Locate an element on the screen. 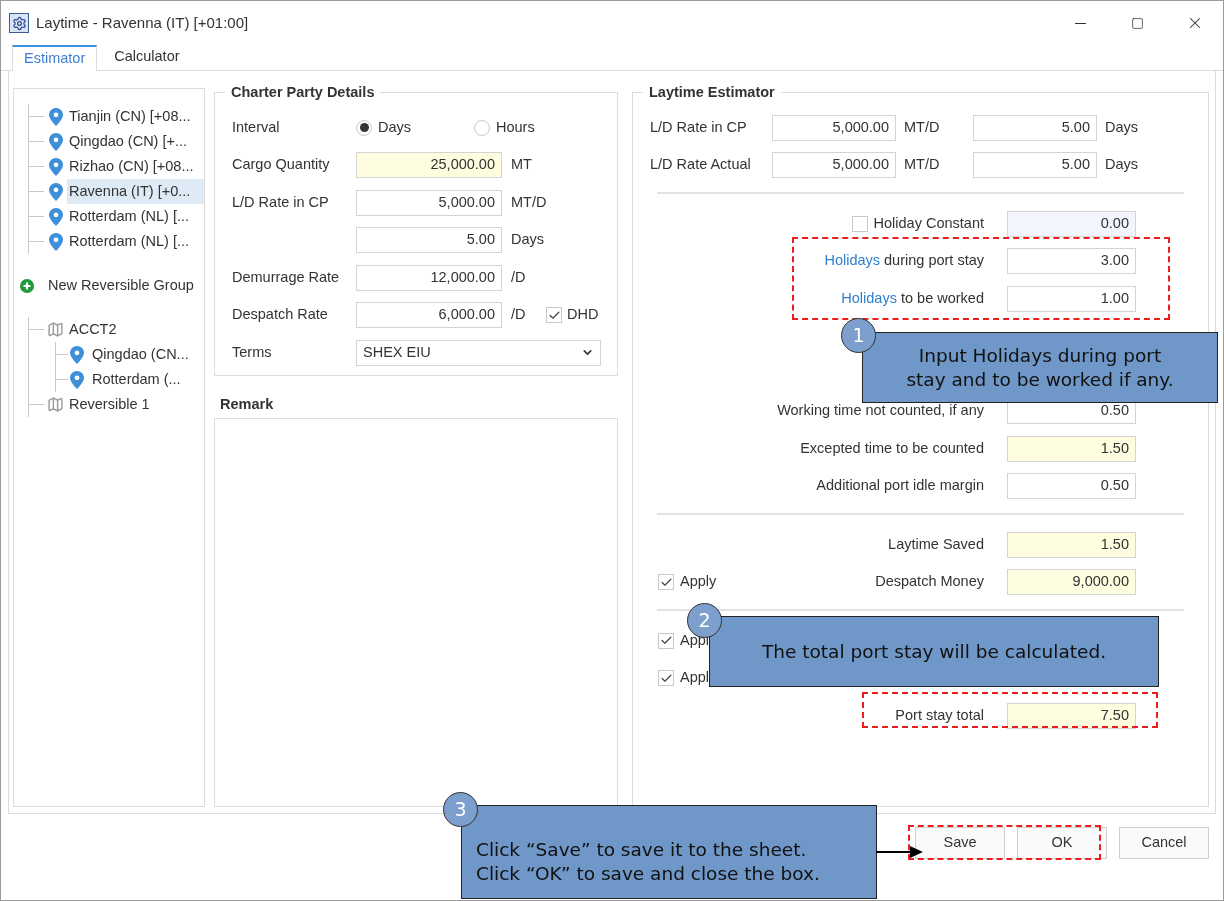 The height and width of the screenshot is (901, 1224). field-label: L/D Rate Actual is located at coordinates (701, 165).